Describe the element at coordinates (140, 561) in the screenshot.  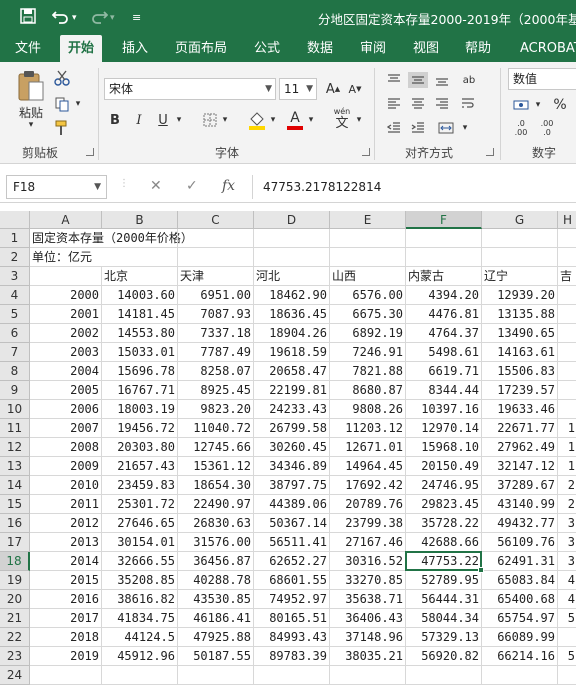
I see `cell-B18: 32666.55` at that location.